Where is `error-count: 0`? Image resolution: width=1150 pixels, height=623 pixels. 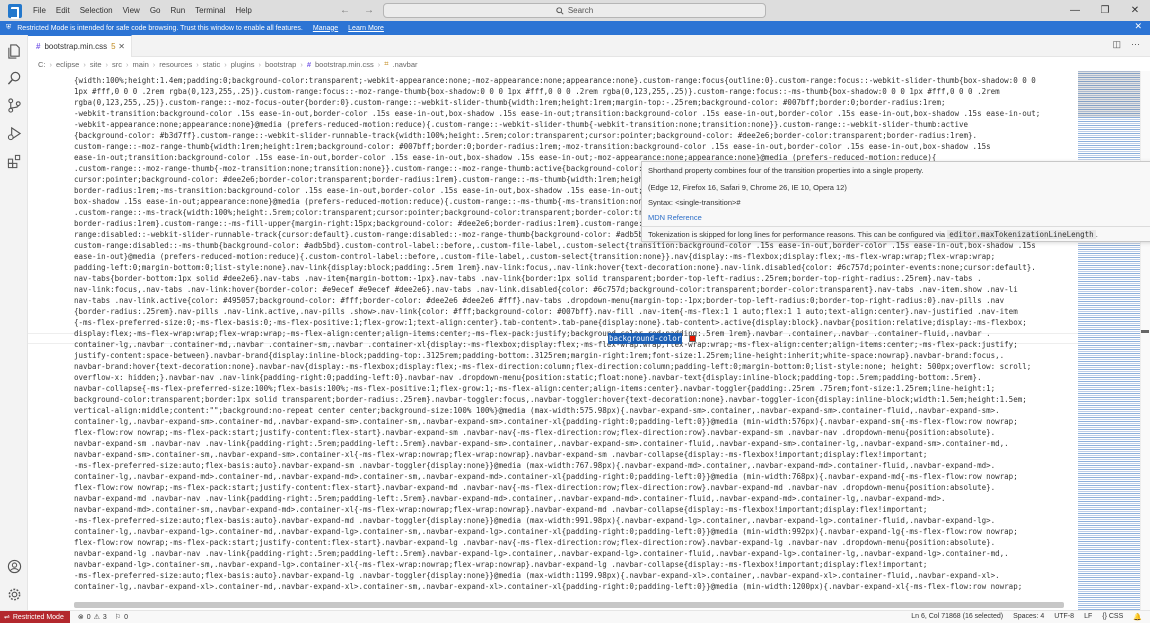 error-count: 0 is located at coordinates (88, 617).